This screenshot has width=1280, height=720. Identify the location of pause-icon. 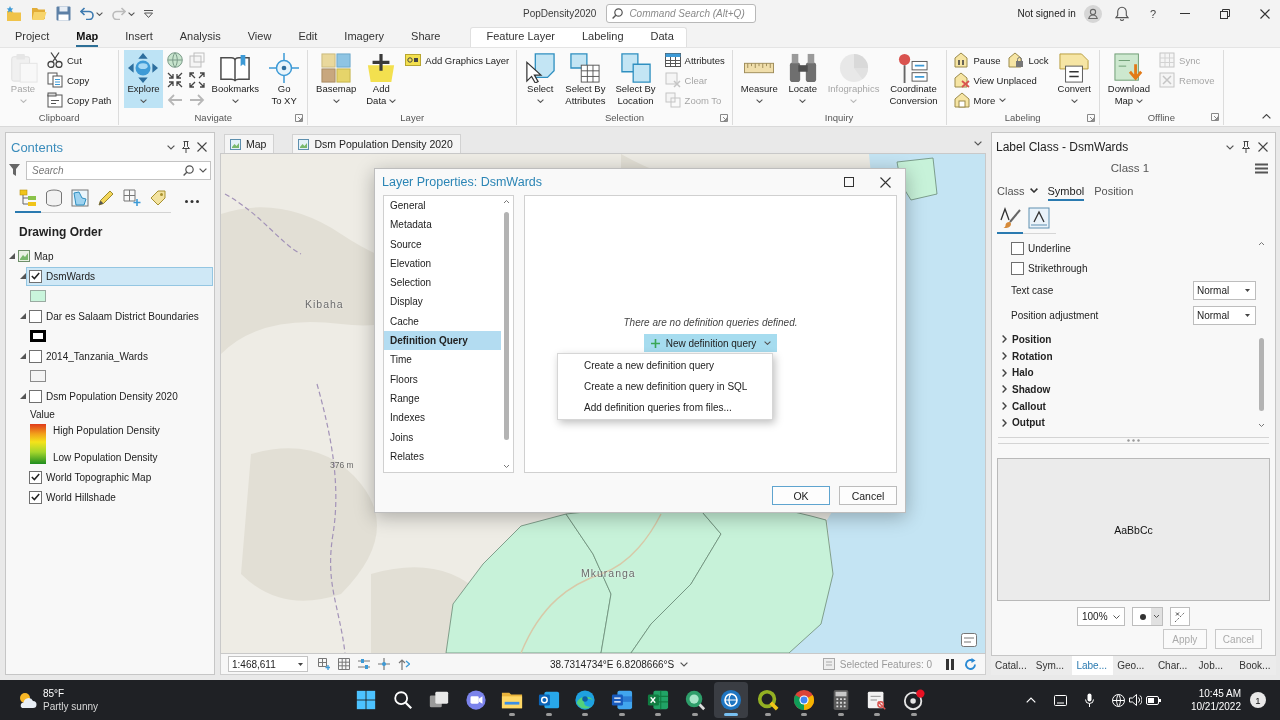
(950, 664).